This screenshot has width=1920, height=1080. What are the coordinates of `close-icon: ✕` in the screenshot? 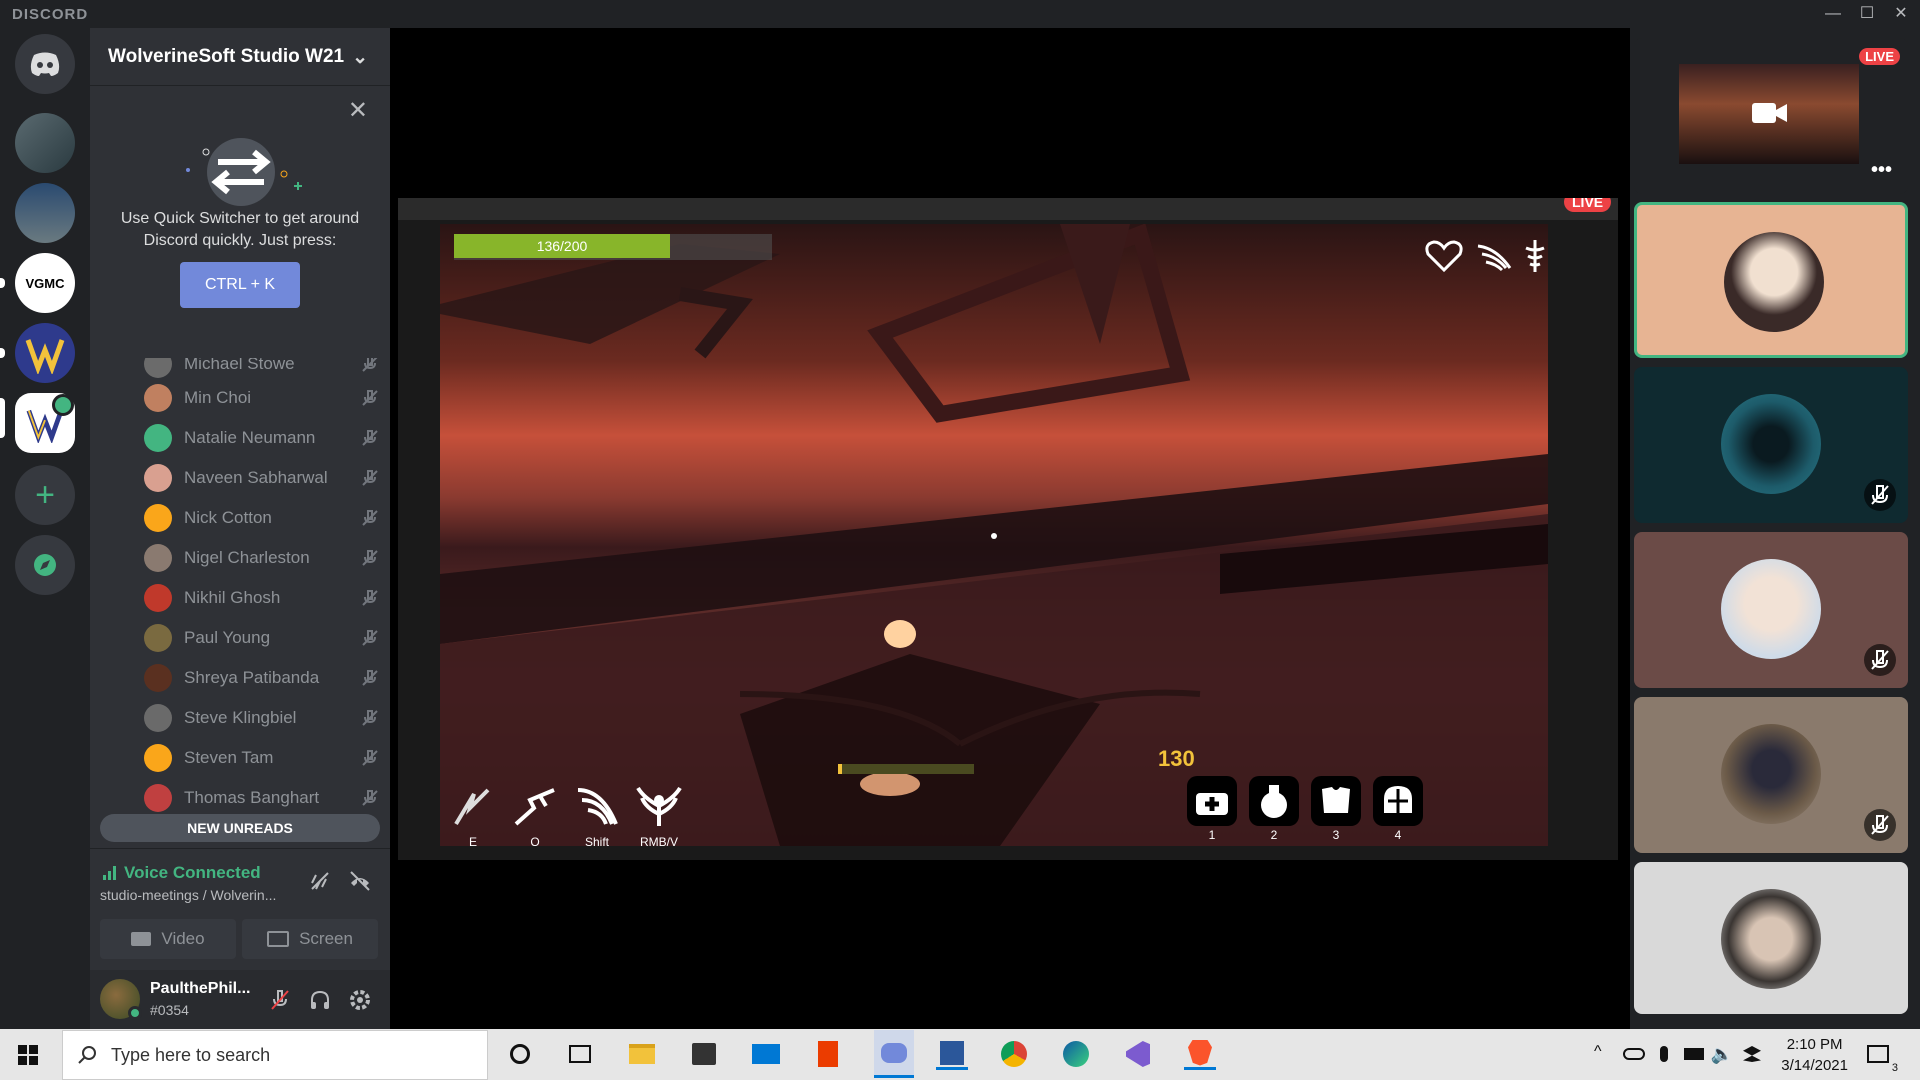 It's located at (358, 110).